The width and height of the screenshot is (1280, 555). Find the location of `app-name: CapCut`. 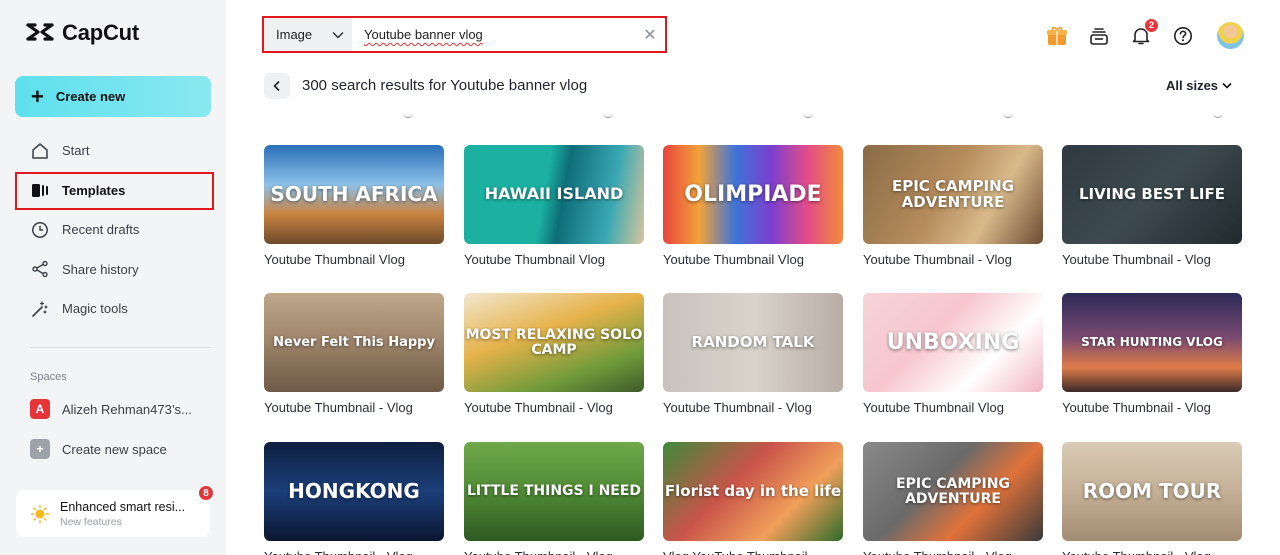

app-name: CapCut is located at coordinates (101, 32).